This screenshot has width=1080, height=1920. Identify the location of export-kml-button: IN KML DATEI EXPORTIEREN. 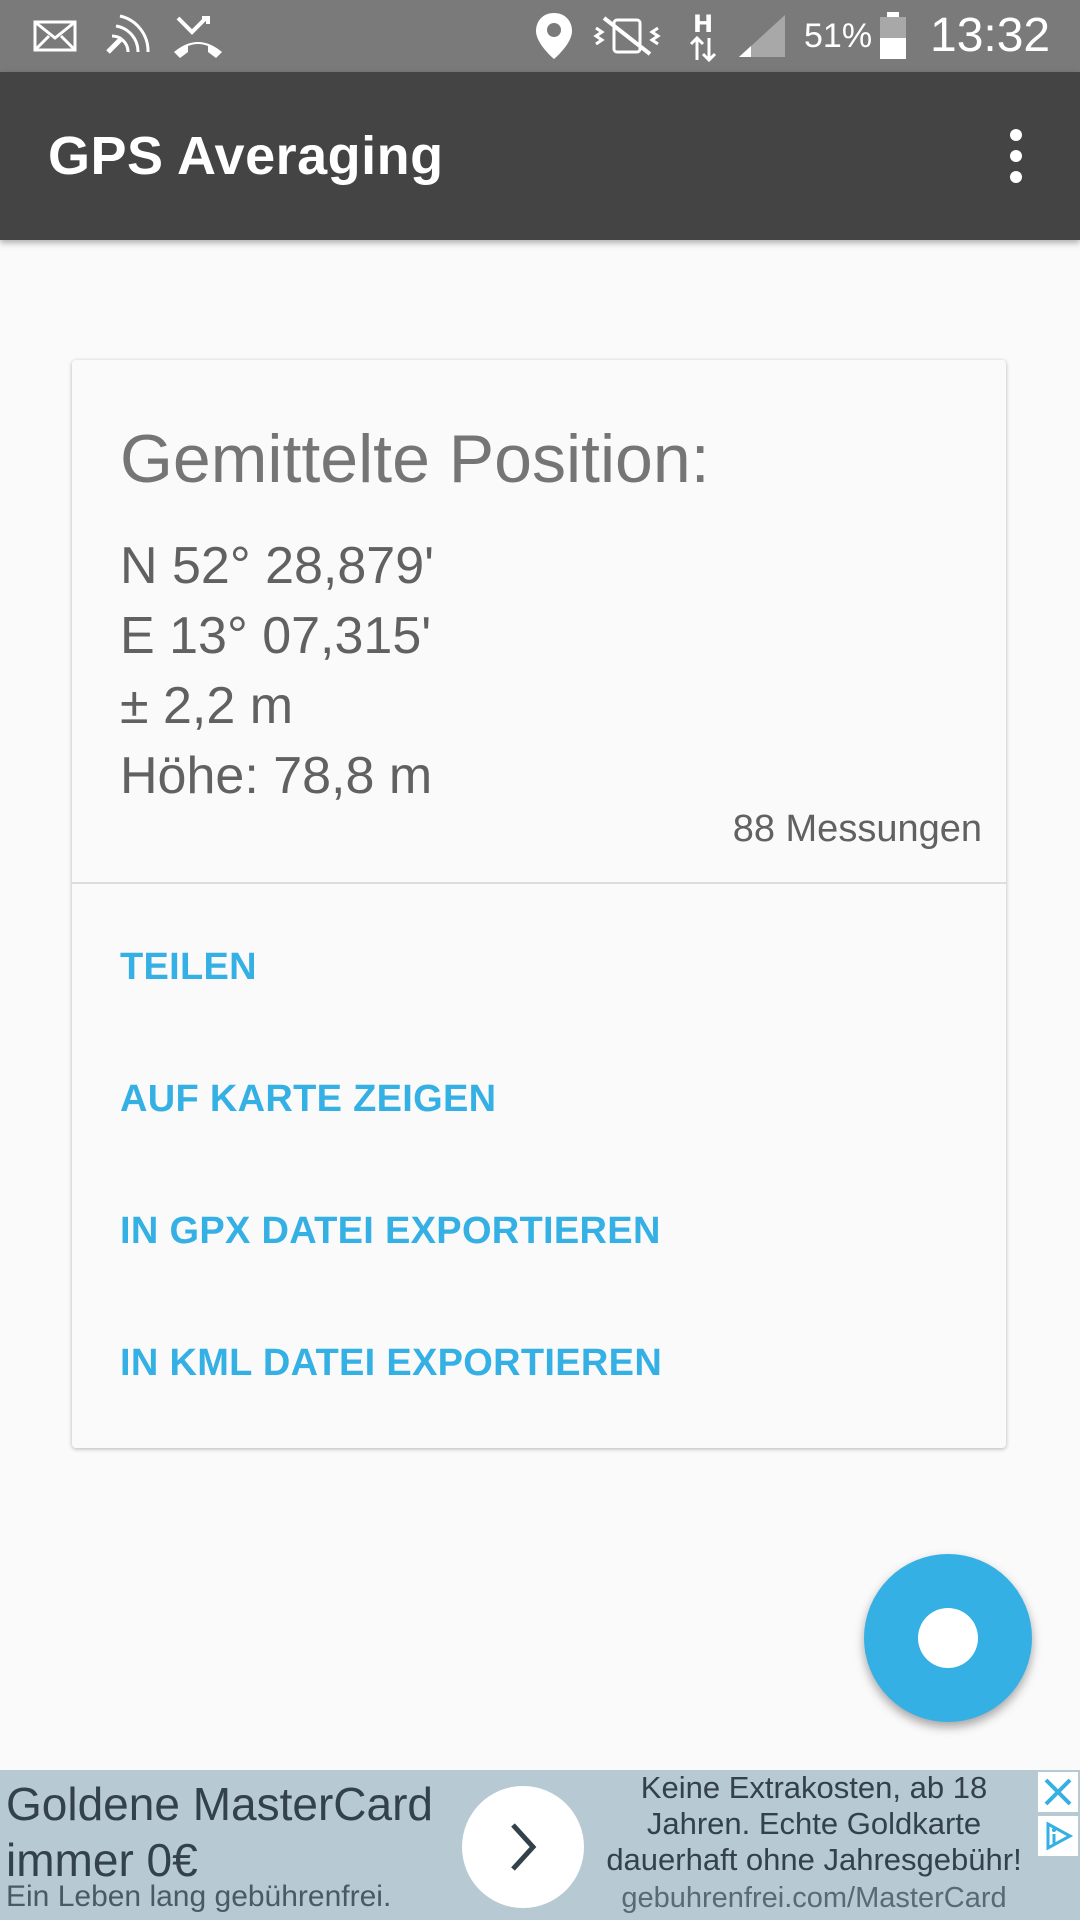
(391, 1363).